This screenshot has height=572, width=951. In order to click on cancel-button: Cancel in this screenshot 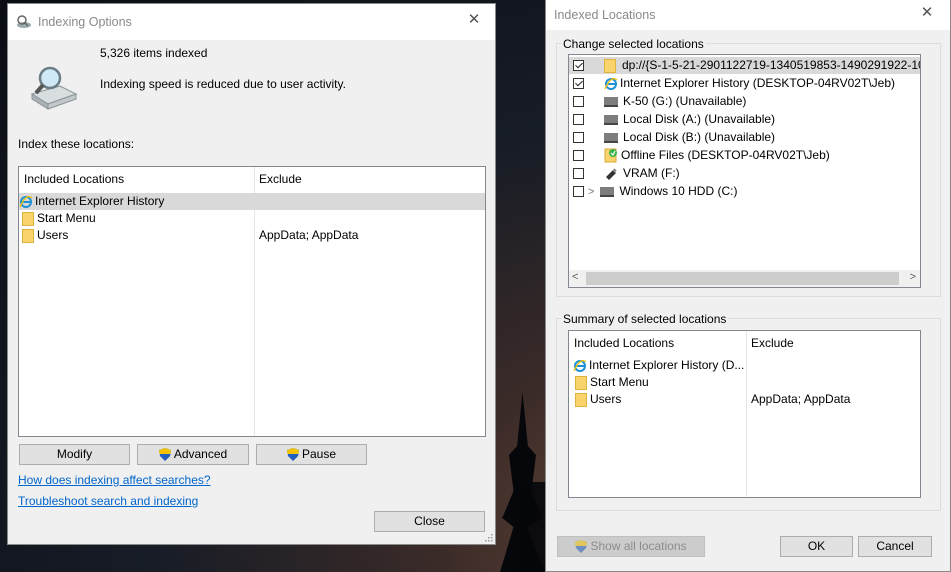, I will do `click(895, 546)`.